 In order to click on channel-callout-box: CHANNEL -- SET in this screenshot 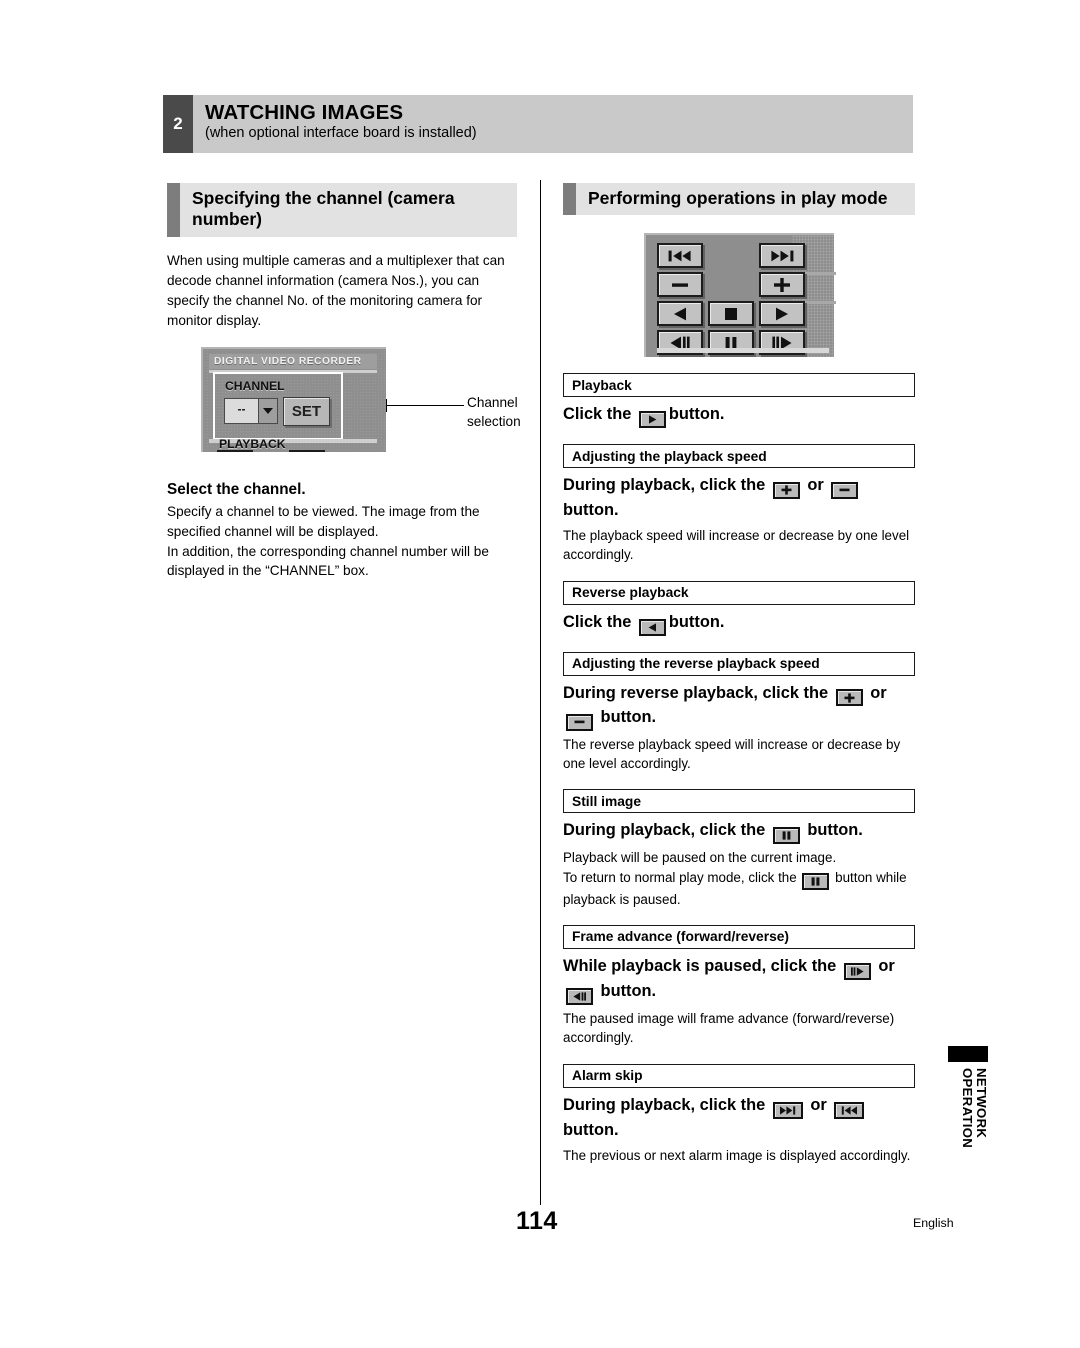, I will do `click(278, 405)`.